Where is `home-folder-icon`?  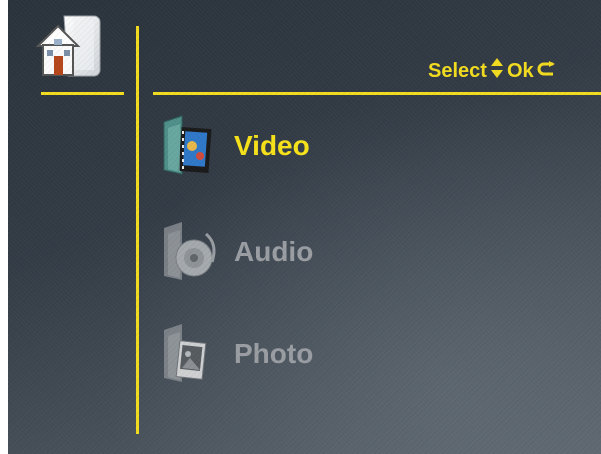
home-folder-icon is located at coordinates (70, 46).